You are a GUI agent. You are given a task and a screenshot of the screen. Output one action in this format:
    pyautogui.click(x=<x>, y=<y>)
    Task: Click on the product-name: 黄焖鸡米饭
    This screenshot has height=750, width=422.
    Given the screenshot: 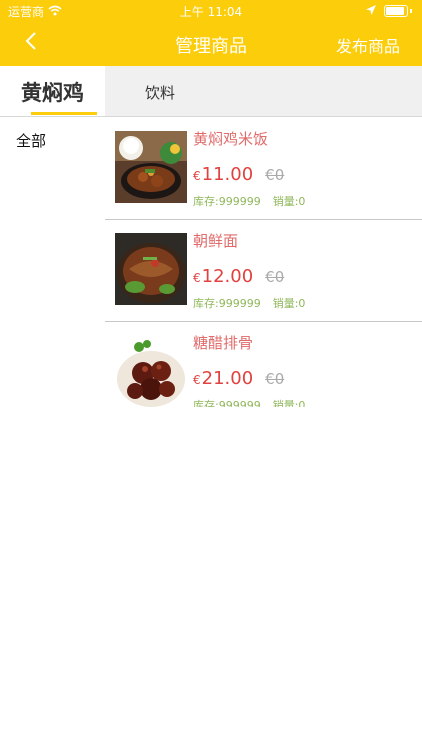 What is the action you would take?
    pyautogui.click(x=231, y=139)
    